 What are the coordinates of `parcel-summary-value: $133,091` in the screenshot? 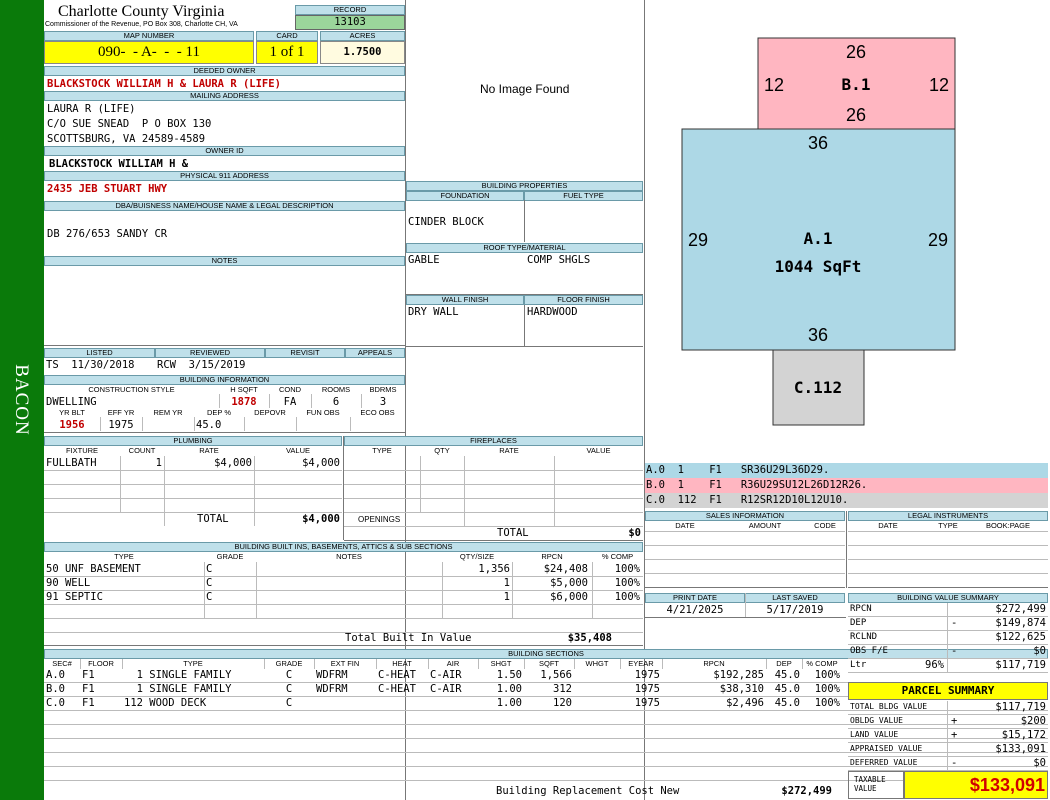 It's located at (1020, 749).